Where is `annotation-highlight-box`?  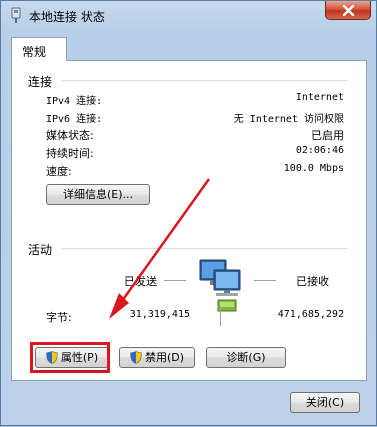
annotation-highlight-box is located at coordinates (70, 357).